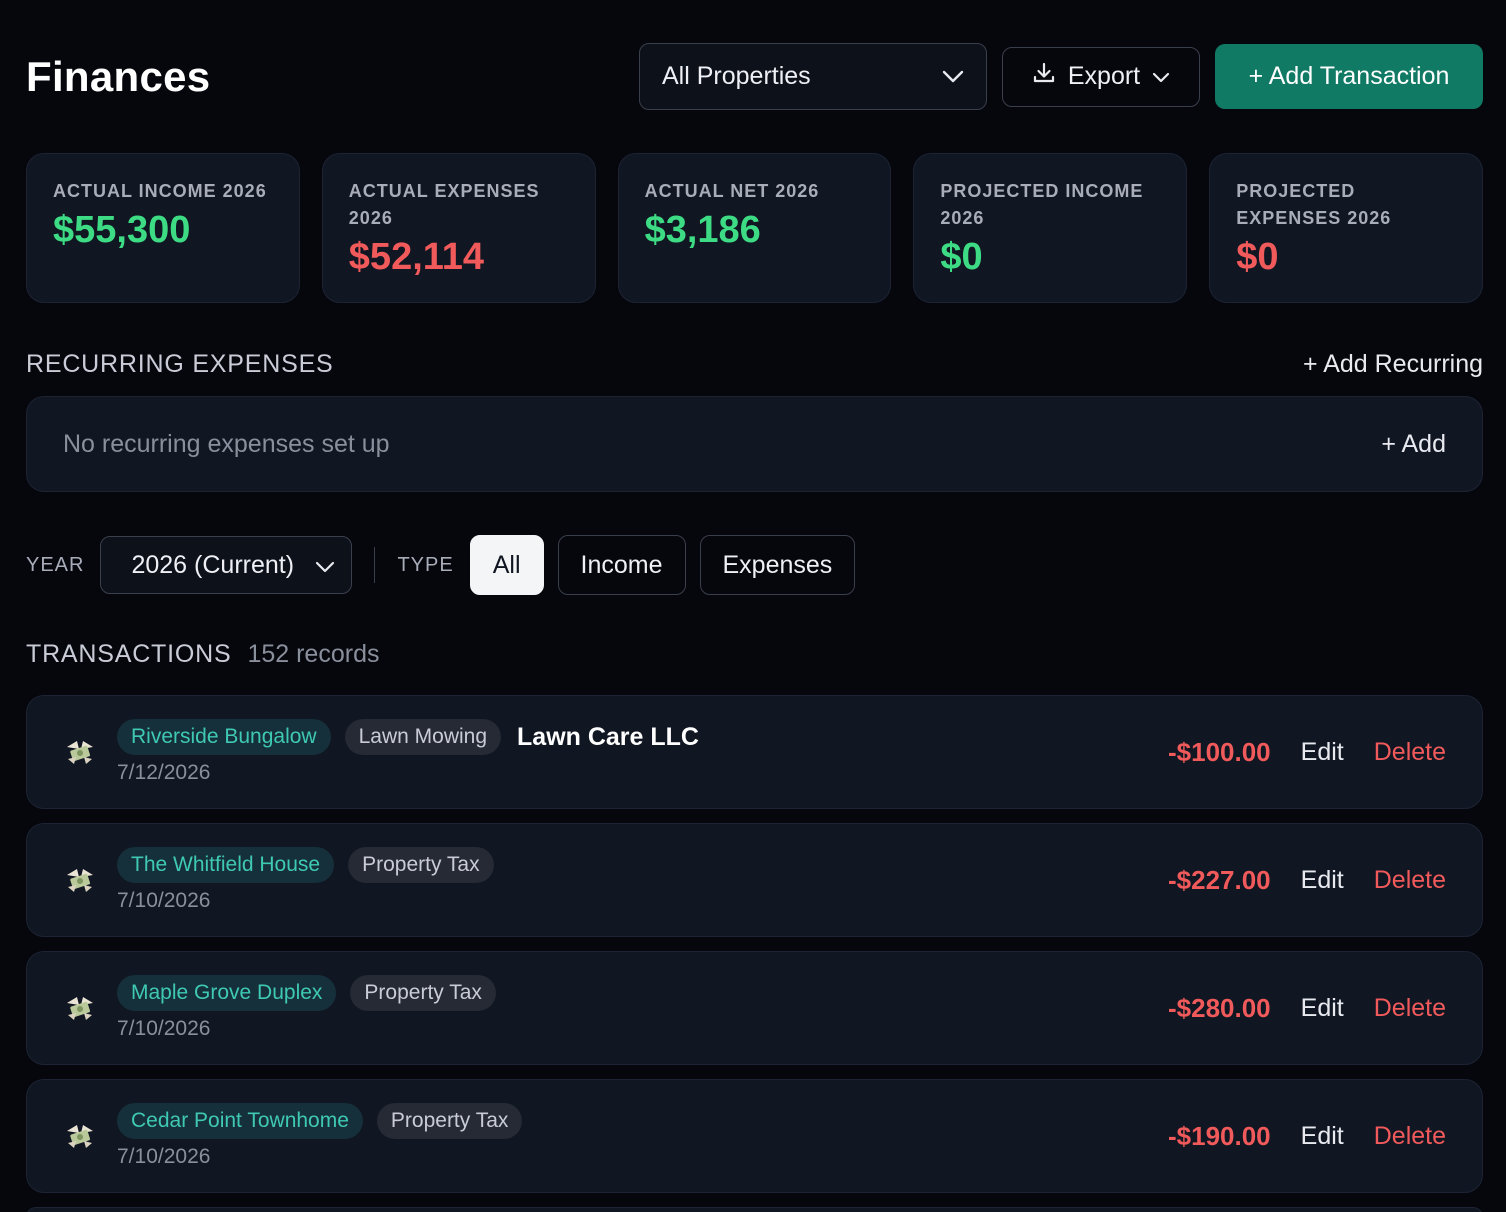  I want to click on transaction-actions: -$100.00 Edit Delete, so click(1307, 752).